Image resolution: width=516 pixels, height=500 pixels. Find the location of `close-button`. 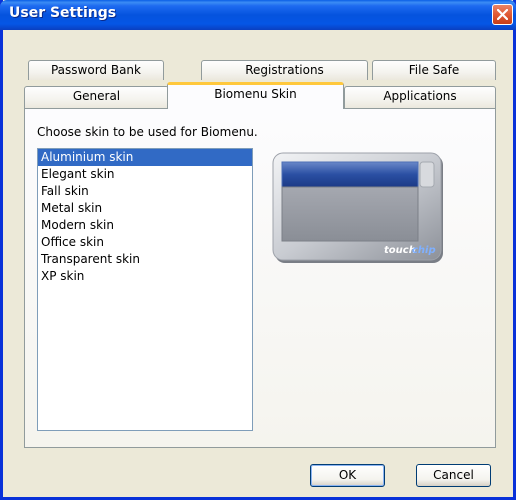

close-button is located at coordinates (502, 14).